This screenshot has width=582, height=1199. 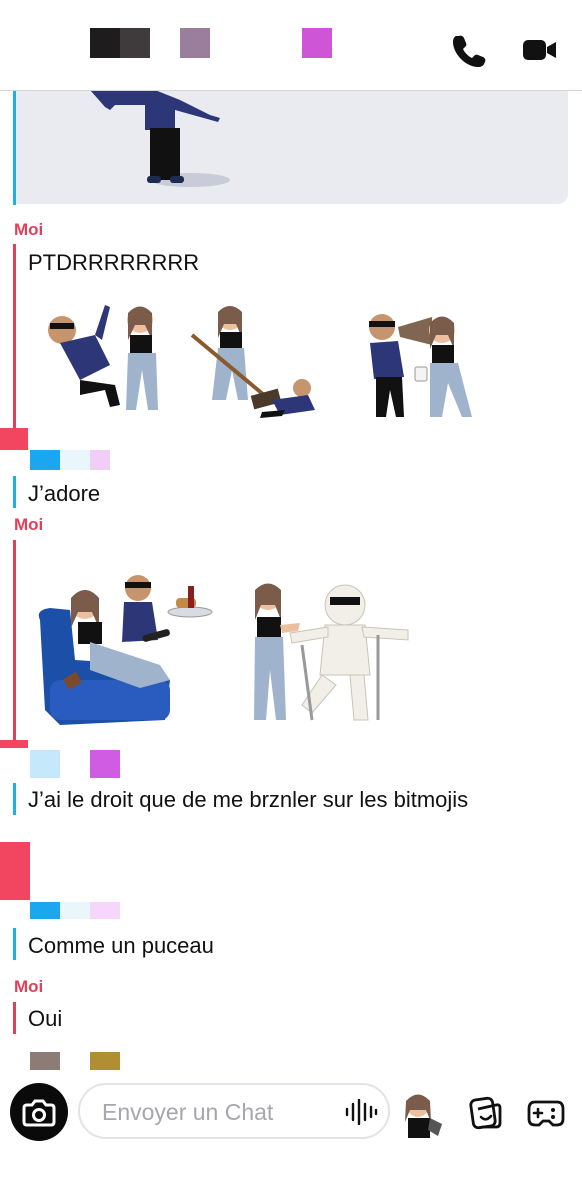 What do you see at coordinates (546, 1113) in the screenshot?
I see `gamepad-icon` at bounding box center [546, 1113].